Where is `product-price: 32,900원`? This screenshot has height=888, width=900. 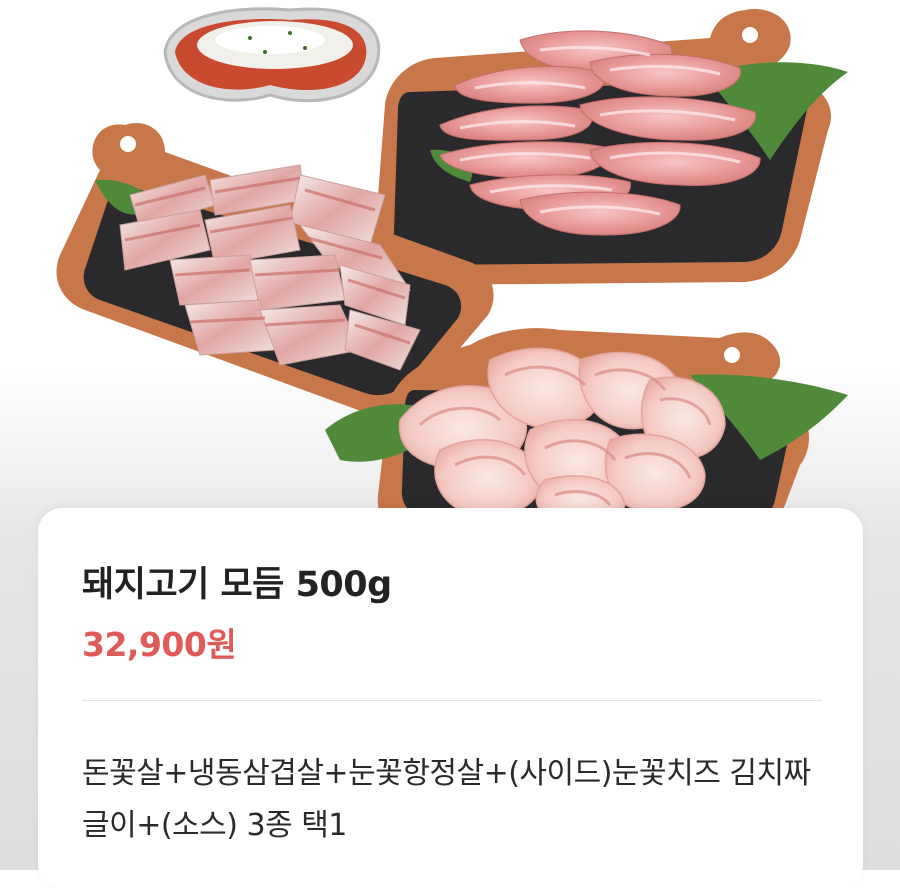
product-price: 32,900원 is located at coordinates (159, 644).